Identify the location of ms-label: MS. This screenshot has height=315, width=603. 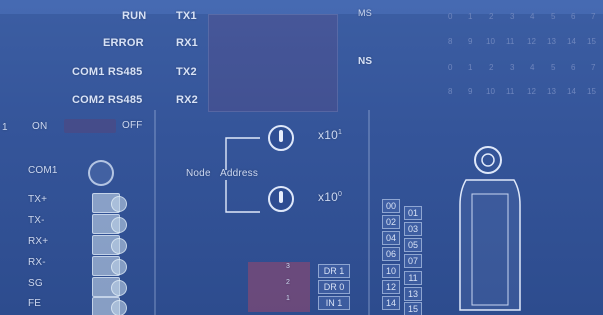
(365, 13).